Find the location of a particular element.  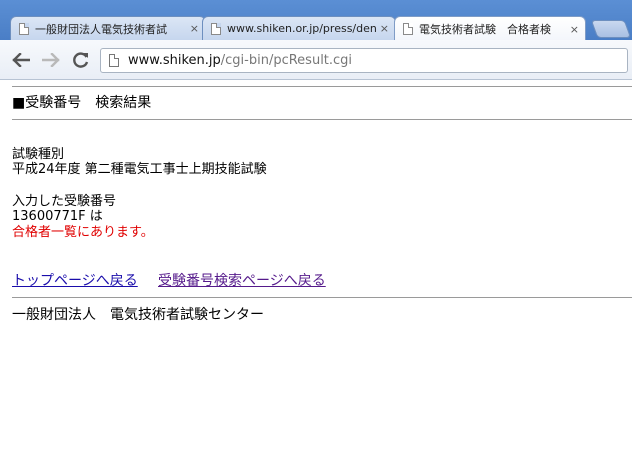

forward-button is located at coordinates (51, 60).